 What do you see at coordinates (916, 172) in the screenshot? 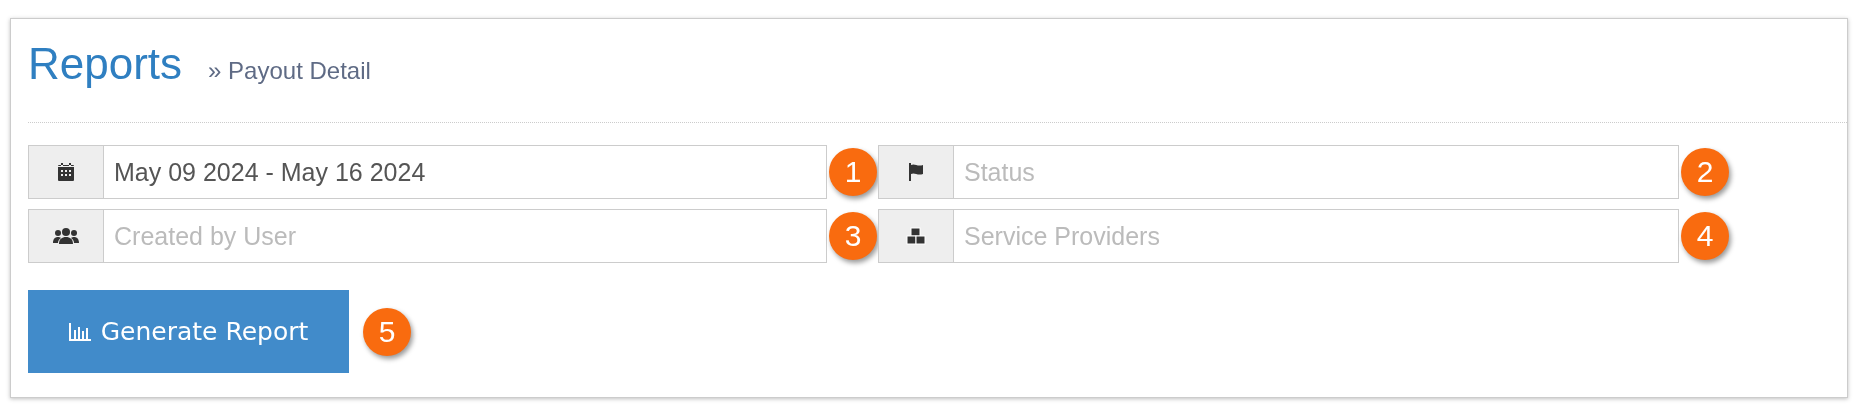
I see `flag-icon` at bounding box center [916, 172].